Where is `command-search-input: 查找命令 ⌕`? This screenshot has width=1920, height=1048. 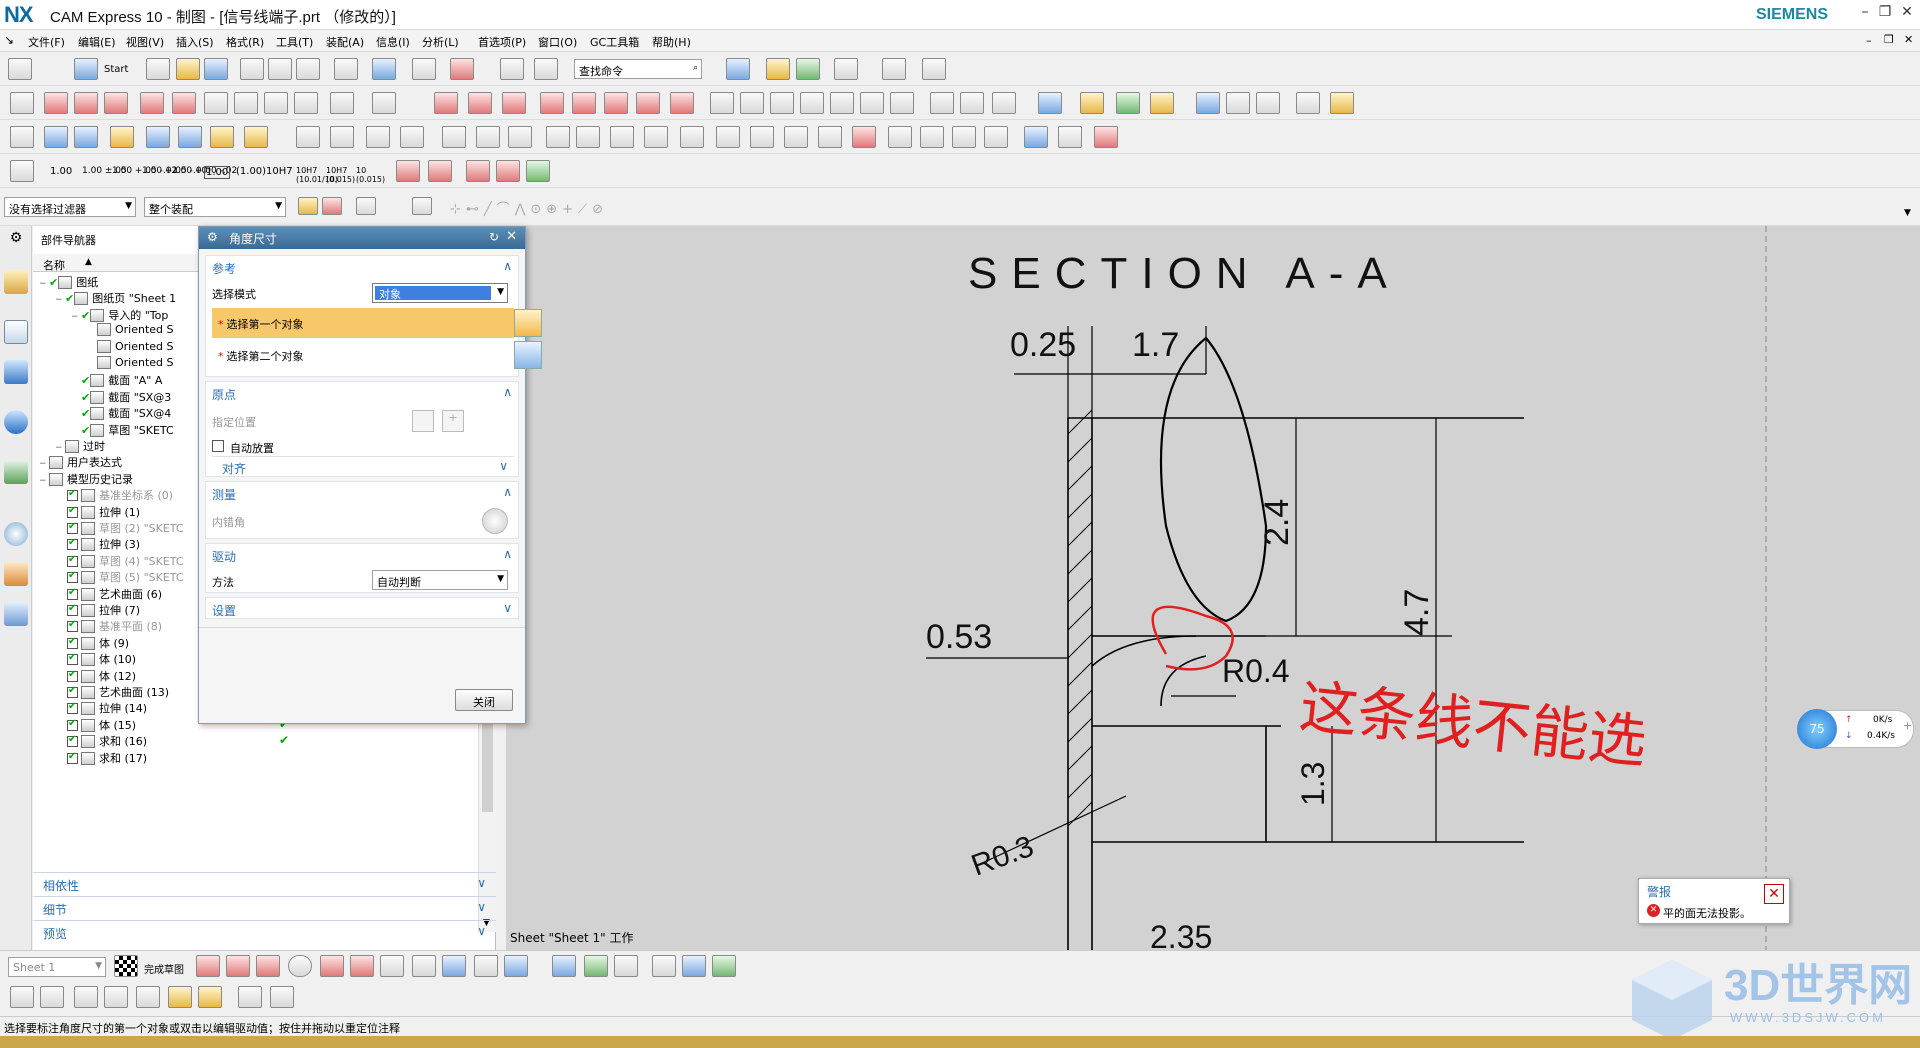
command-search-input: 查找命令 ⌕ is located at coordinates (638, 69).